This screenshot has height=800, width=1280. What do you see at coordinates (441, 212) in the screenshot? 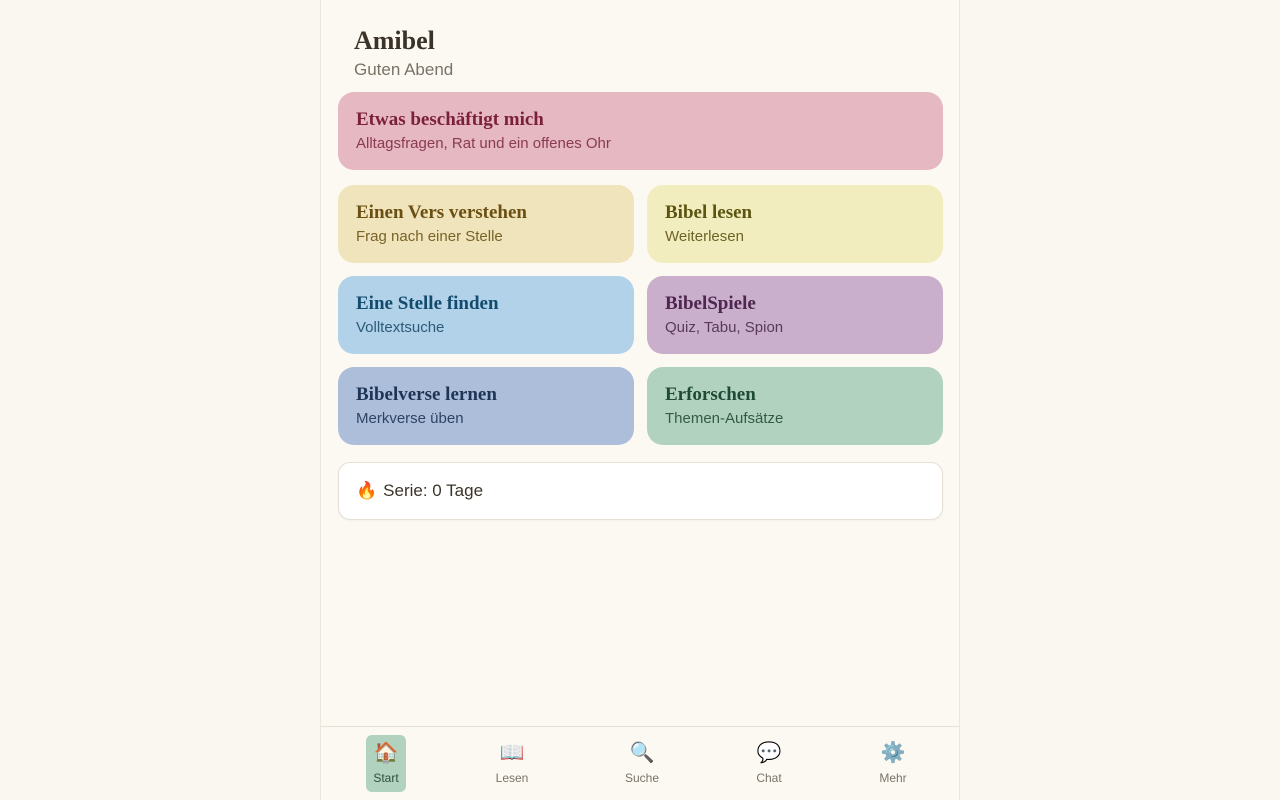
I see `card-title: Einen Vers verstehen` at bounding box center [441, 212].